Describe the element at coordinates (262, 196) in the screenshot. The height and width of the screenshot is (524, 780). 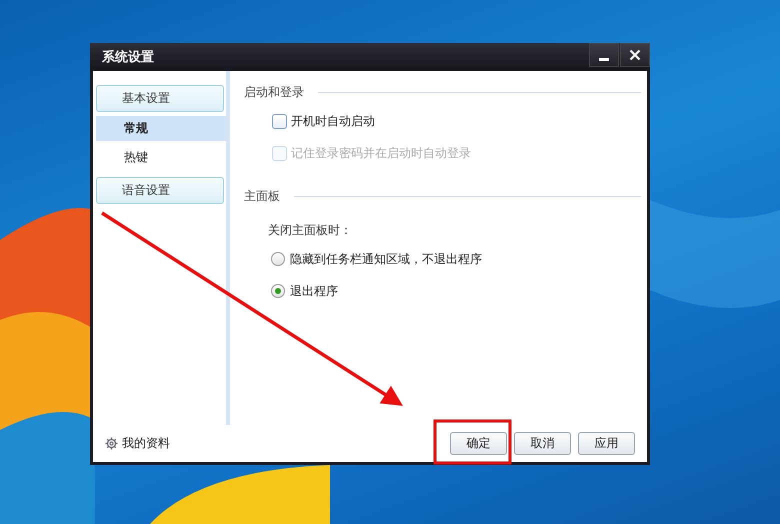
I see `section-title: 主面板` at that location.